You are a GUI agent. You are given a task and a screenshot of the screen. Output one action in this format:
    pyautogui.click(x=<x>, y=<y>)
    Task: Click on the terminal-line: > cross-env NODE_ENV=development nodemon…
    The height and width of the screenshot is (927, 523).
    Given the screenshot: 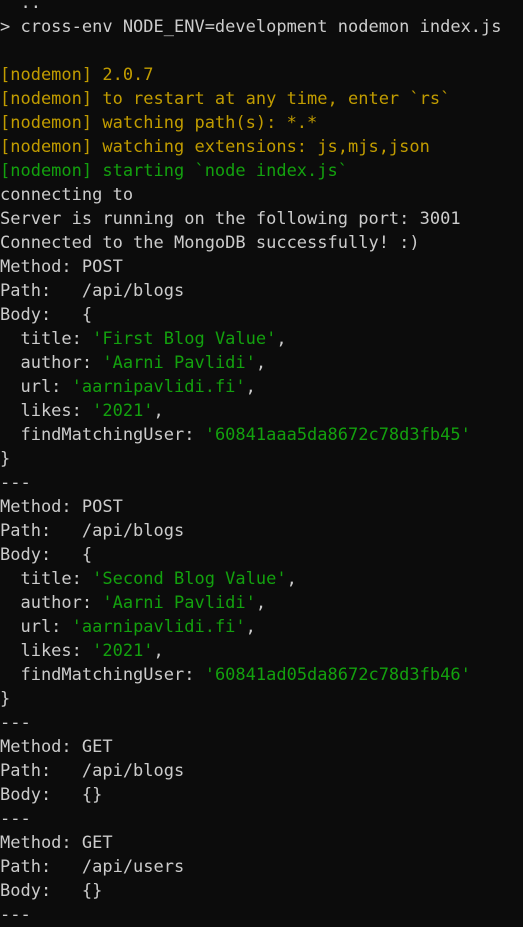 What is the action you would take?
    pyautogui.click(x=261, y=27)
    